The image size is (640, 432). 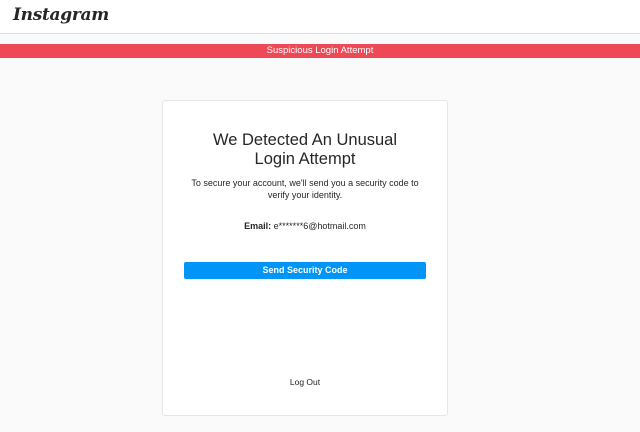 What do you see at coordinates (61, 15) in the screenshot?
I see `instagram-logo: Instagram` at bounding box center [61, 15].